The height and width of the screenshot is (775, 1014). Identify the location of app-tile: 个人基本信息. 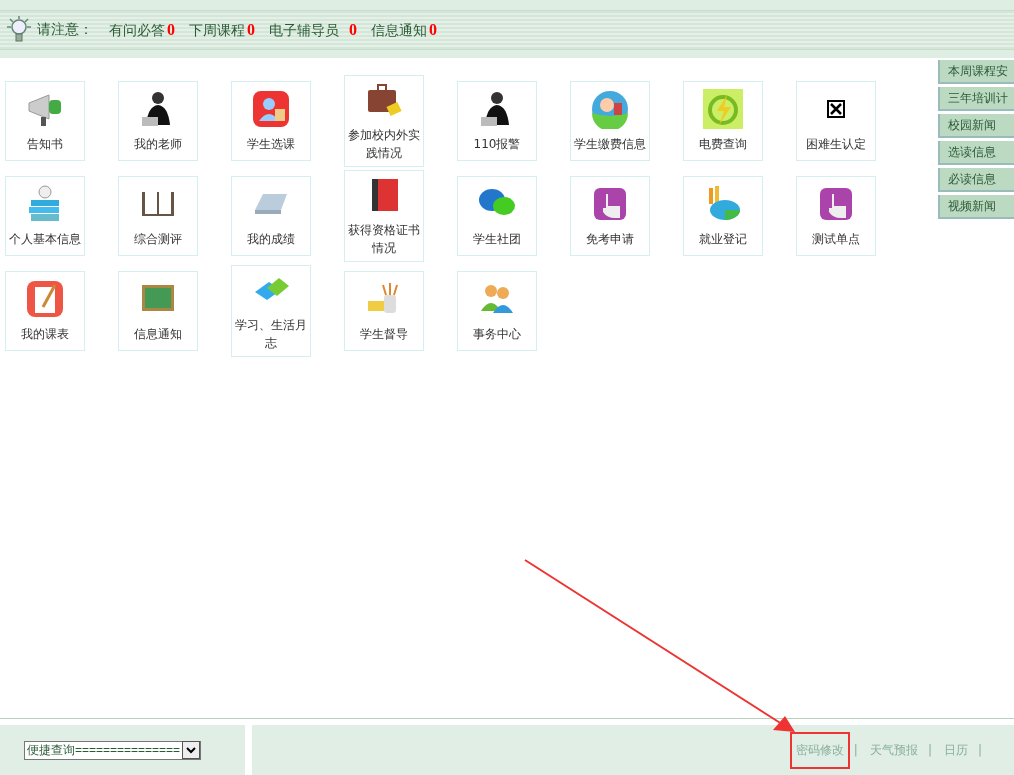
(45, 216).